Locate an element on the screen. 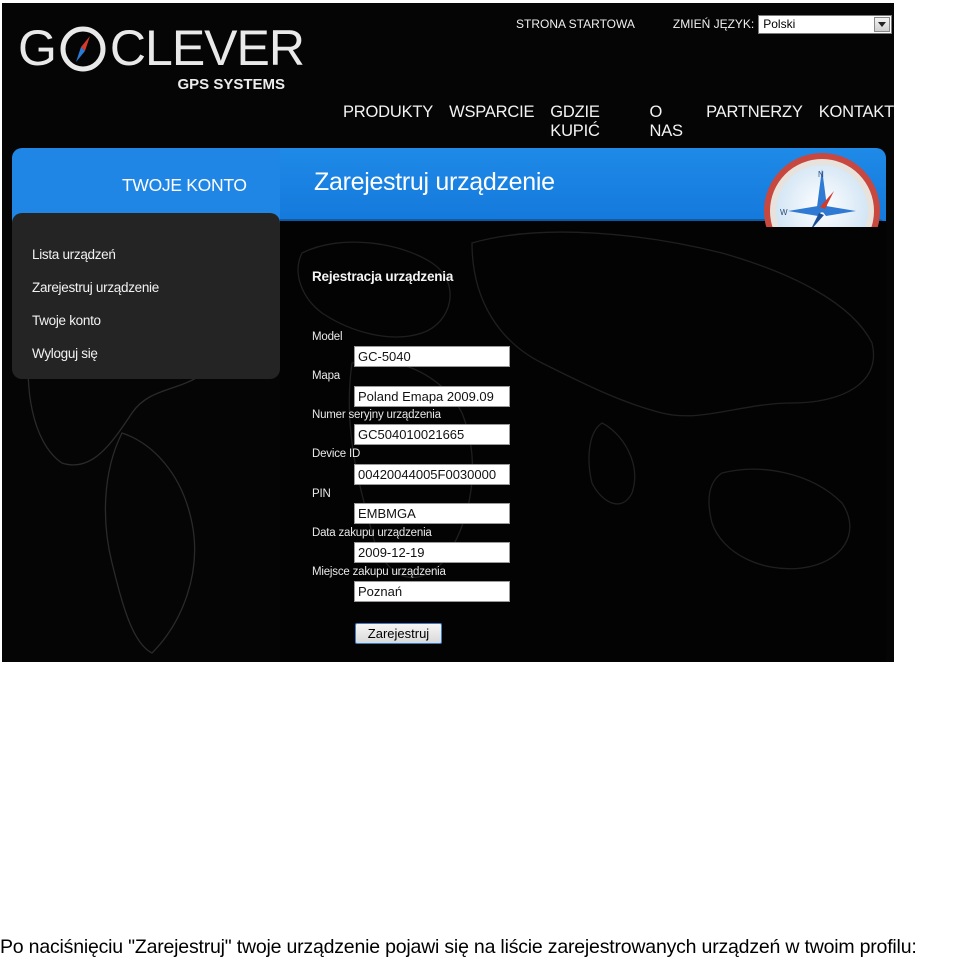 This screenshot has width=960, height=964. logo-subtitle: GPS SYSTEMS is located at coordinates (231, 84).